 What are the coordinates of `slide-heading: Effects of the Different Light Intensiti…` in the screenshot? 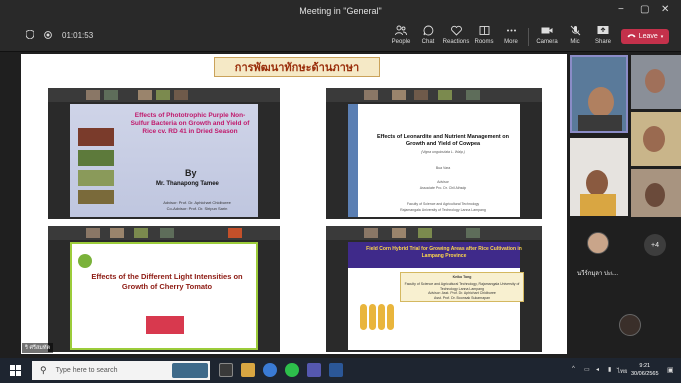 It's located at (167, 281).